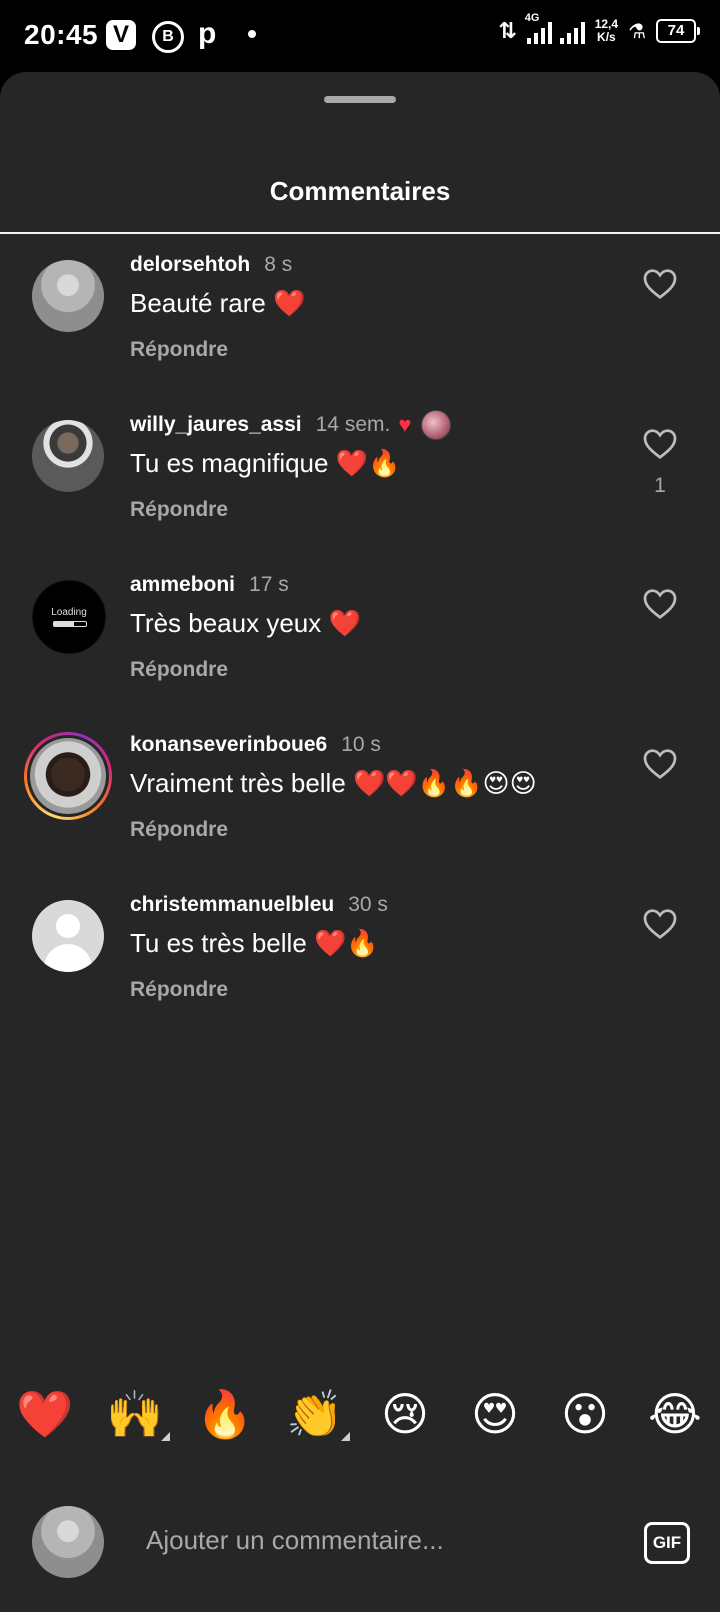  Describe the element at coordinates (555, 28) in the screenshot. I see `signal-icon: 4G` at that location.